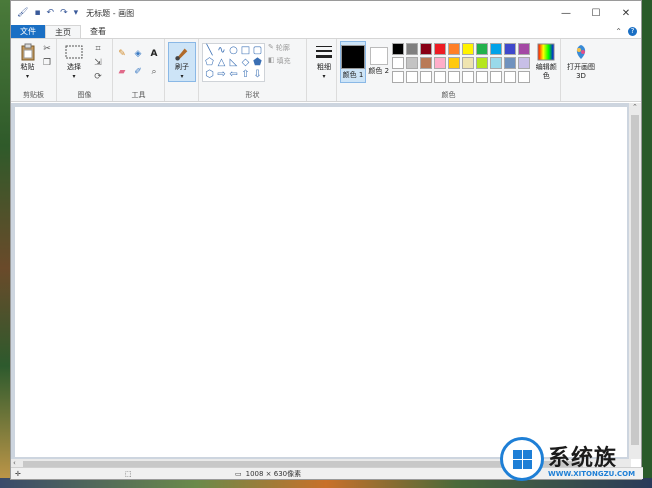 Image resolution: width=652 pixels, height=488 pixels. What do you see at coordinates (245, 62) in the screenshot?
I see `diamond-shape-icon: ◇` at bounding box center [245, 62].